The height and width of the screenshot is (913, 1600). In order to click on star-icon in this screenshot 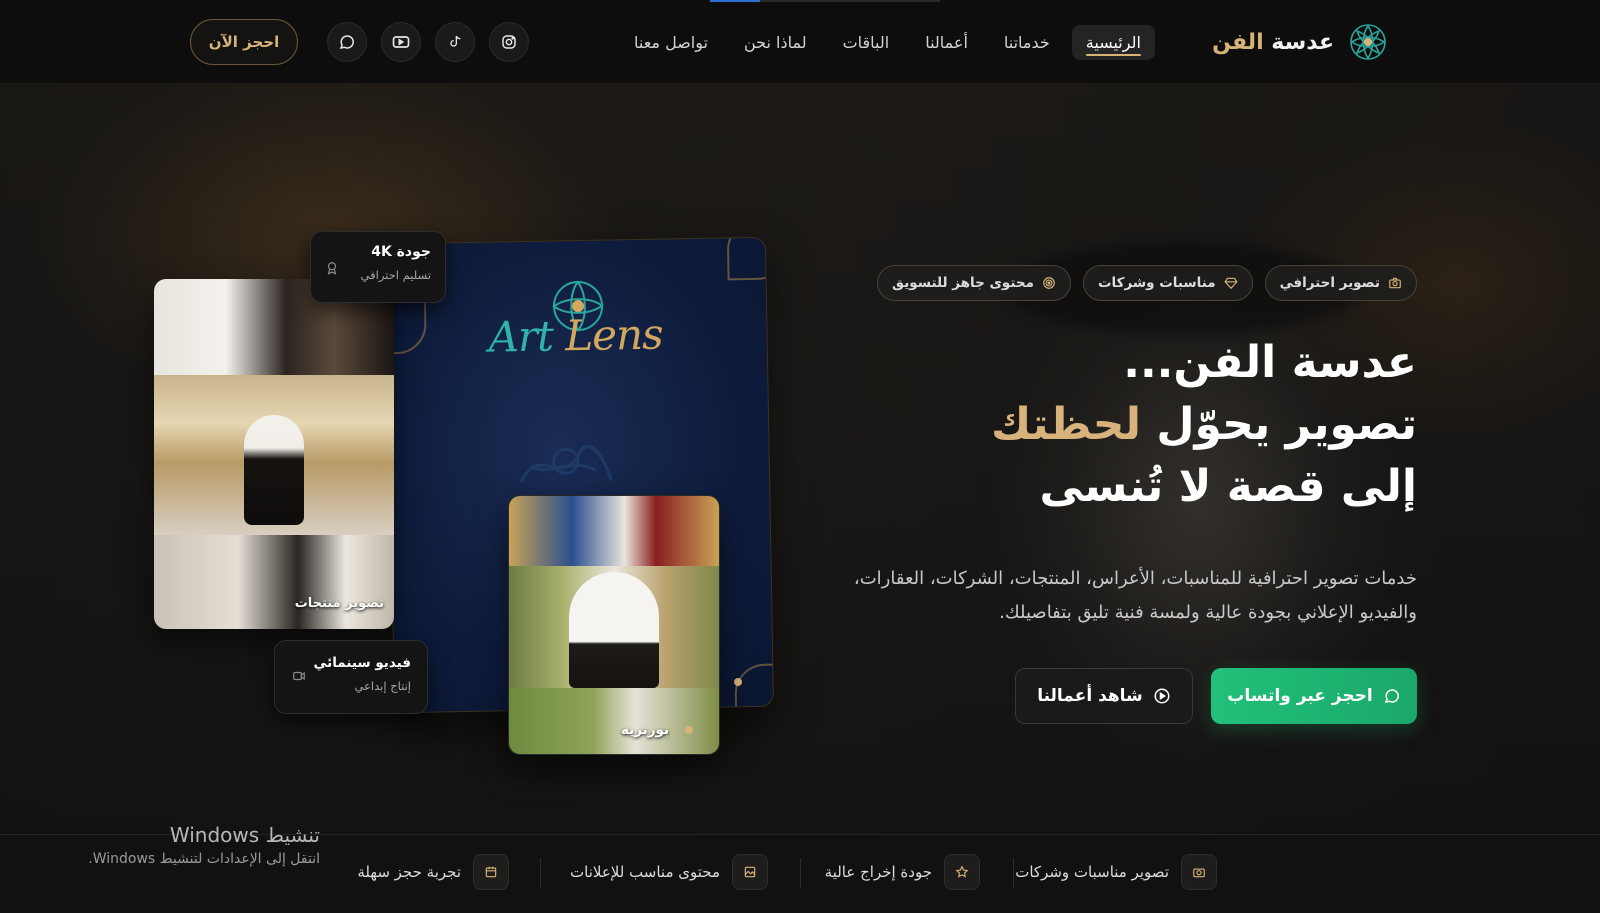, I will do `click(962, 871)`.